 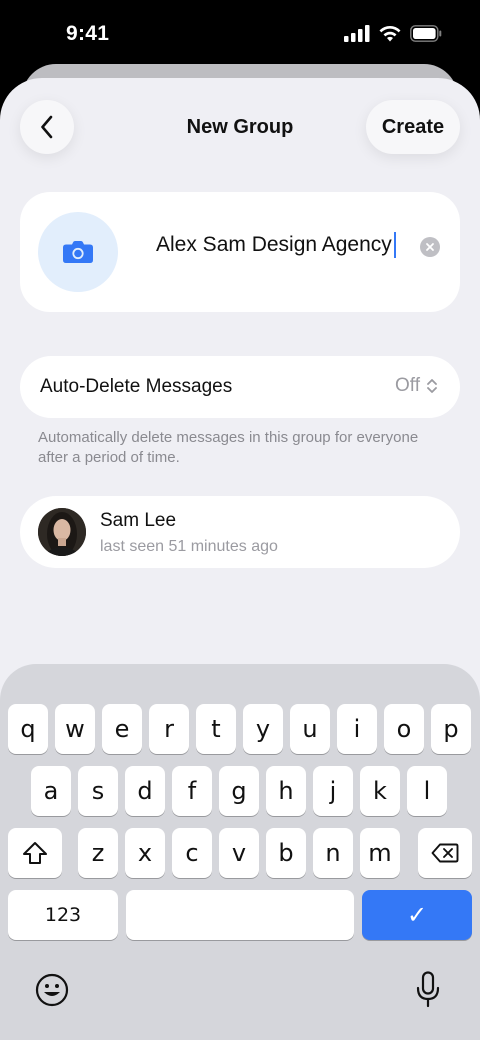 I want to click on key-z: z, so click(x=98, y=853).